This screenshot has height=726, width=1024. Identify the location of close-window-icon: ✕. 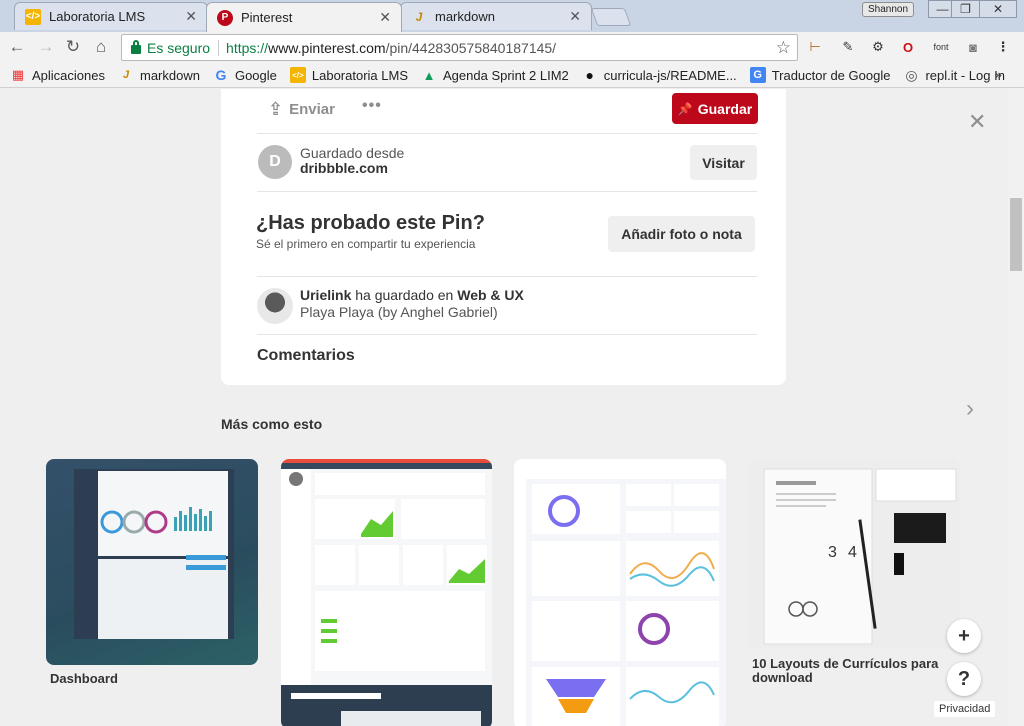
(998, 9).